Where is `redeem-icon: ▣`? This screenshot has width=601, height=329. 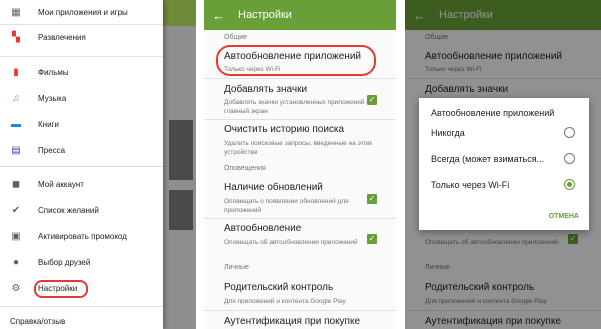
redeem-icon: ▣ is located at coordinates (16, 236).